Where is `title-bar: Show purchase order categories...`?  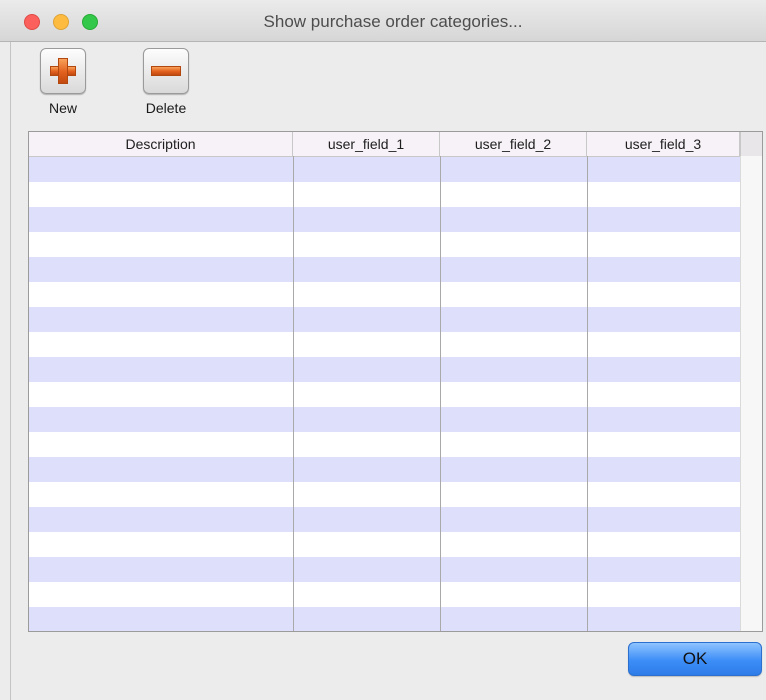
title-bar: Show purchase order categories... is located at coordinates (383, 21).